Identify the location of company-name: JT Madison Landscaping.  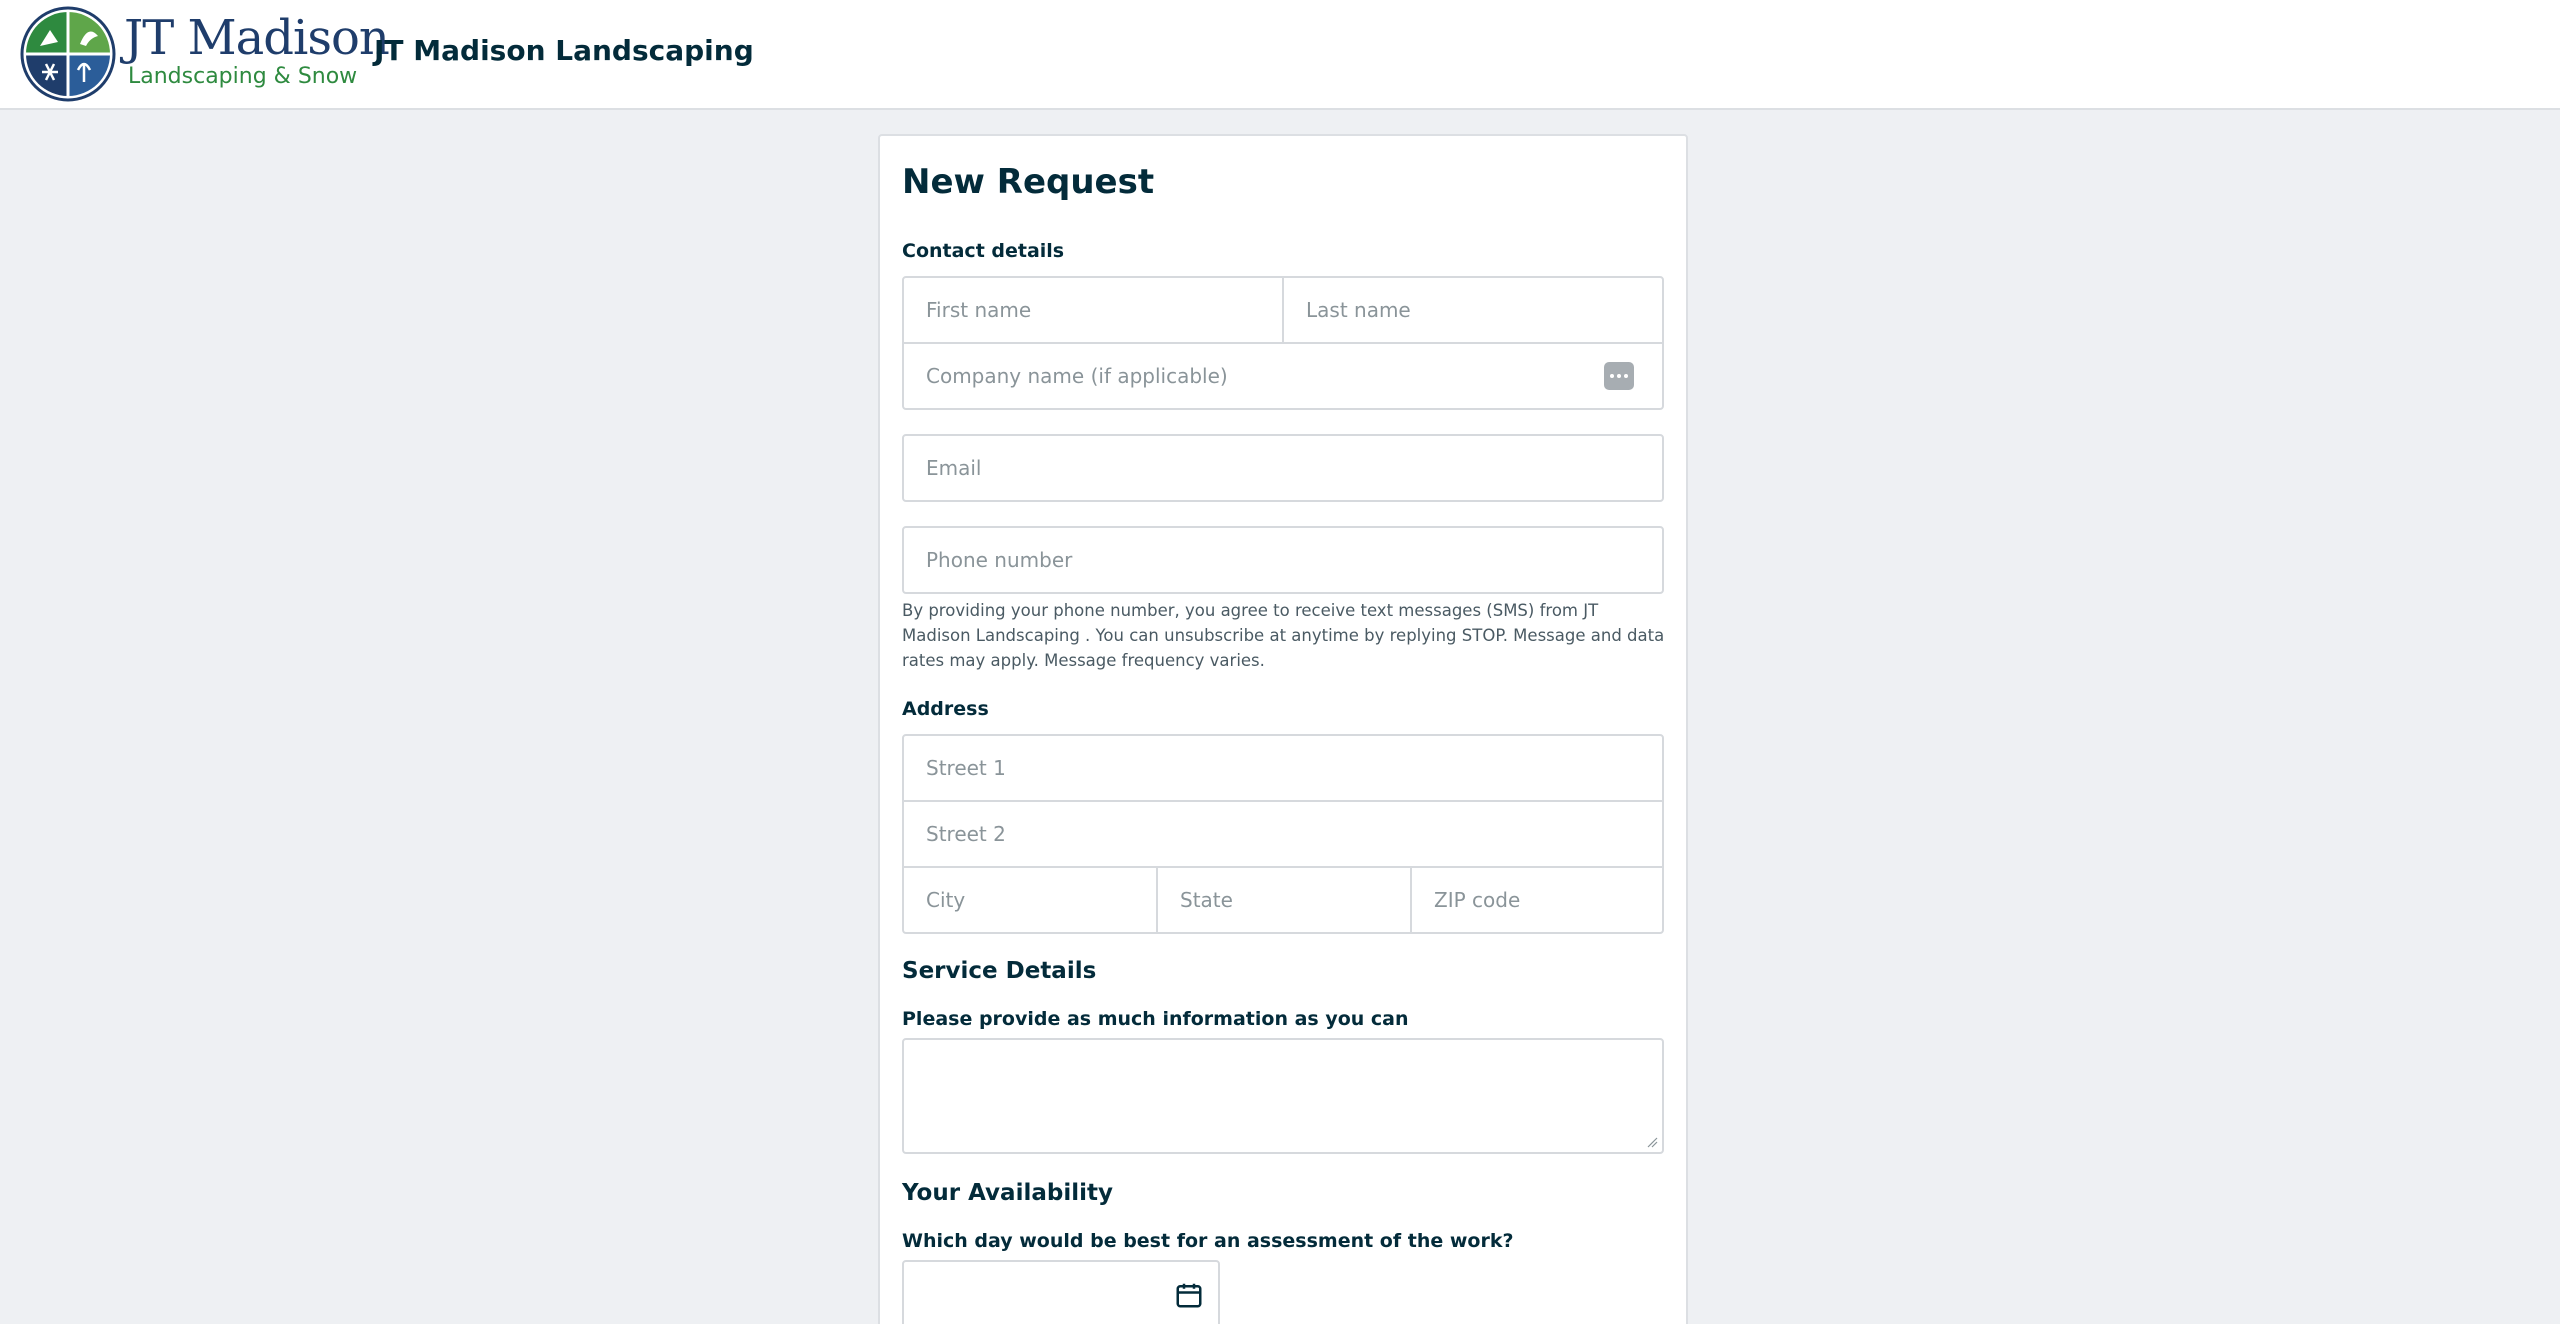
(564, 50).